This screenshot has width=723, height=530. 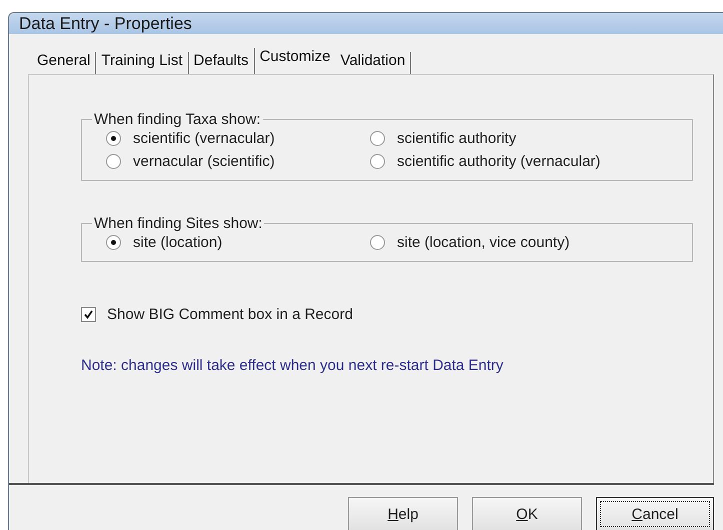 What do you see at coordinates (373, 63) in the screenshot?
I see `tab: Validation` at bounding box center [373, 63].